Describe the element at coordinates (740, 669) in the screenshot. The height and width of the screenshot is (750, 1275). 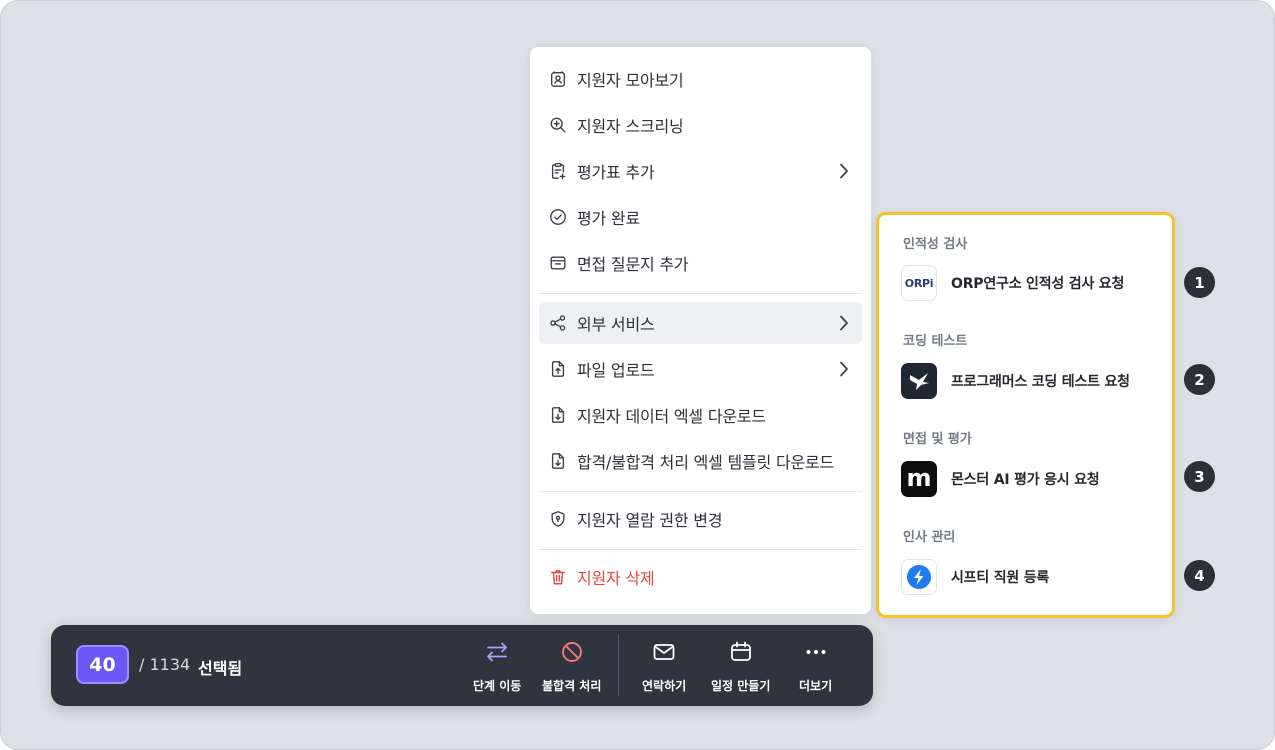
I see `create-schedule-button: 일정 만들기` at that location.